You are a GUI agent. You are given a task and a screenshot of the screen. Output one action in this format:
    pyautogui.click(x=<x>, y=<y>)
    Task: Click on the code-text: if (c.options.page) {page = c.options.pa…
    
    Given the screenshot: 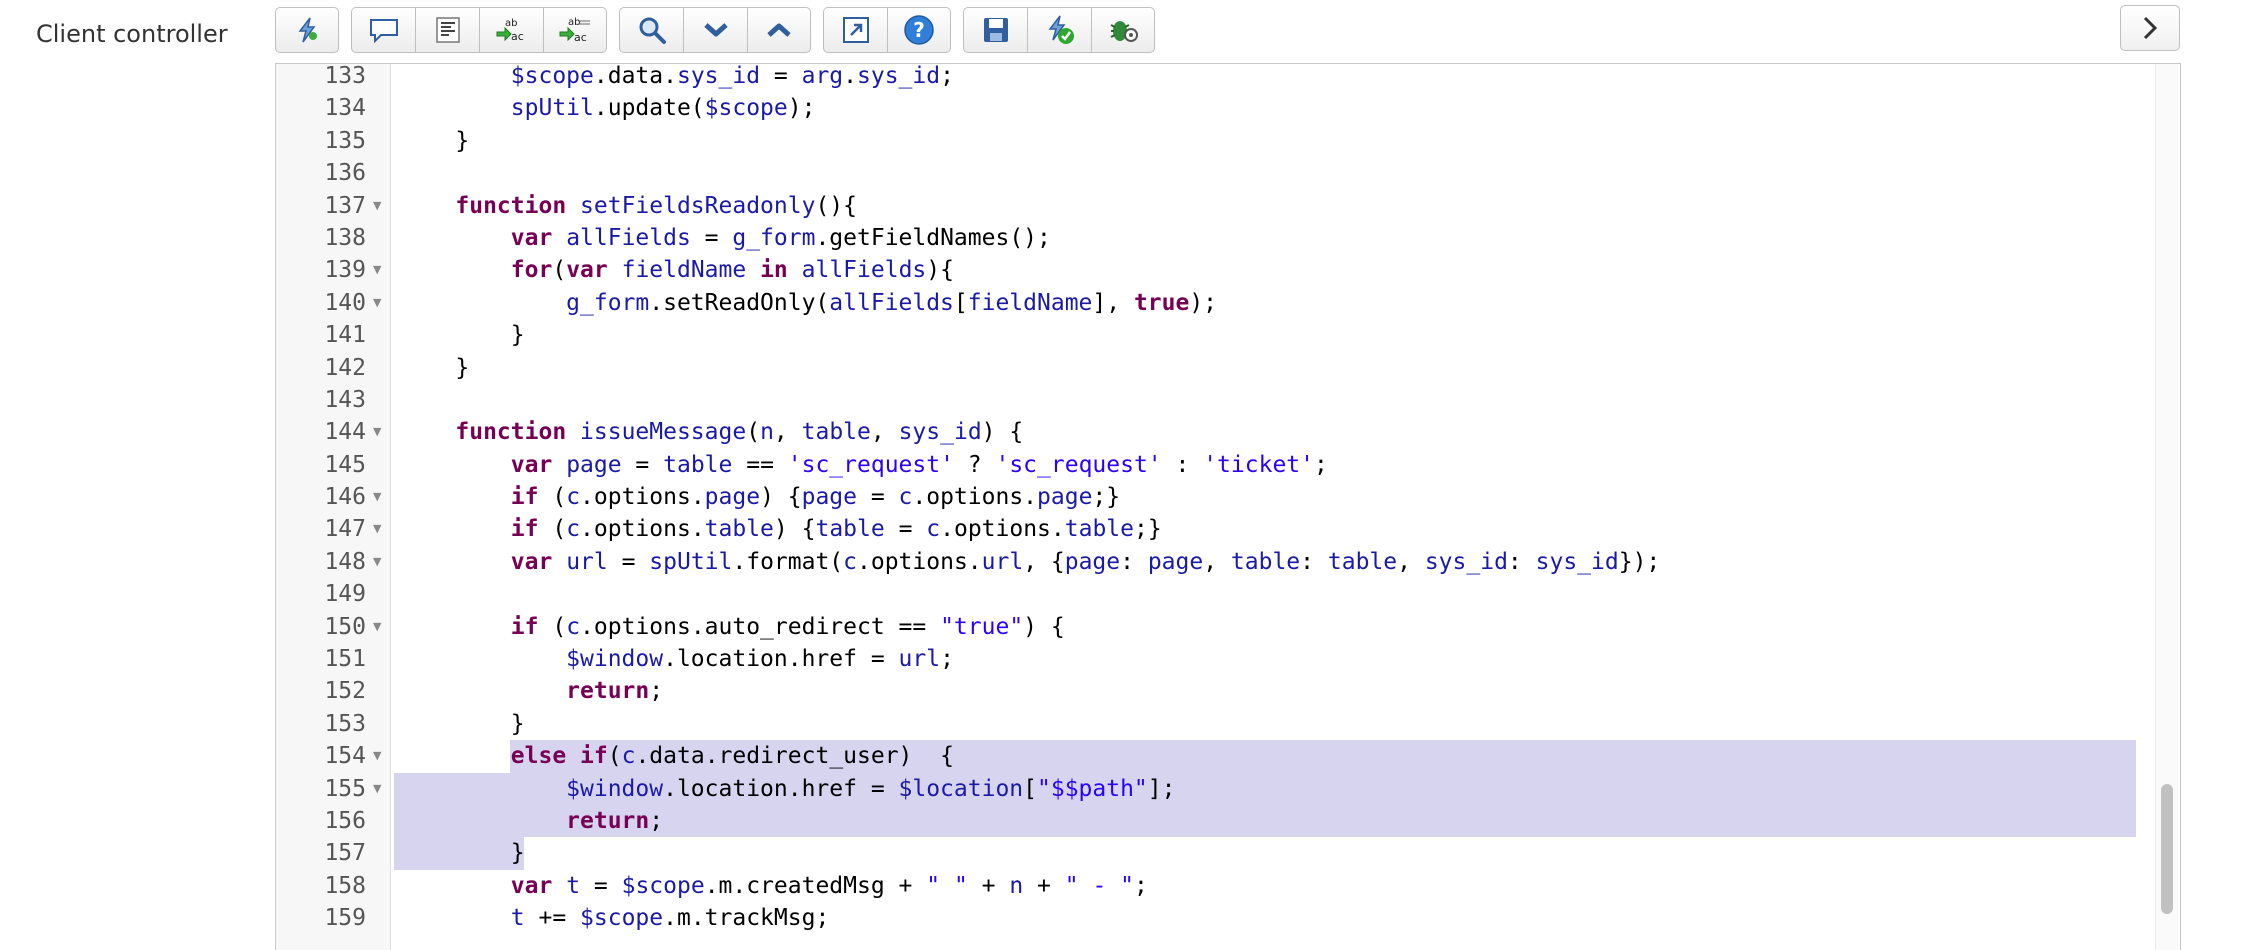 What is the action you would take?
    pyautogui.click(x=815, y=497)
    